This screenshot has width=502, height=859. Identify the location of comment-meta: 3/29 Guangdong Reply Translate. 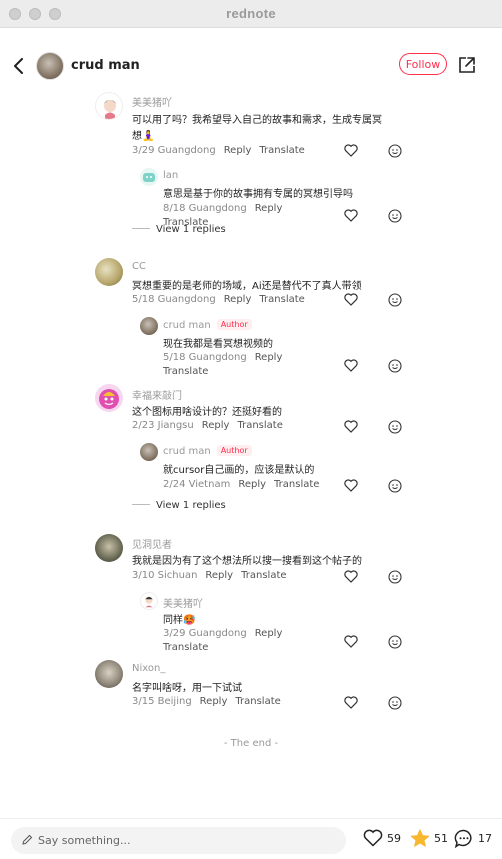
(218, 150).